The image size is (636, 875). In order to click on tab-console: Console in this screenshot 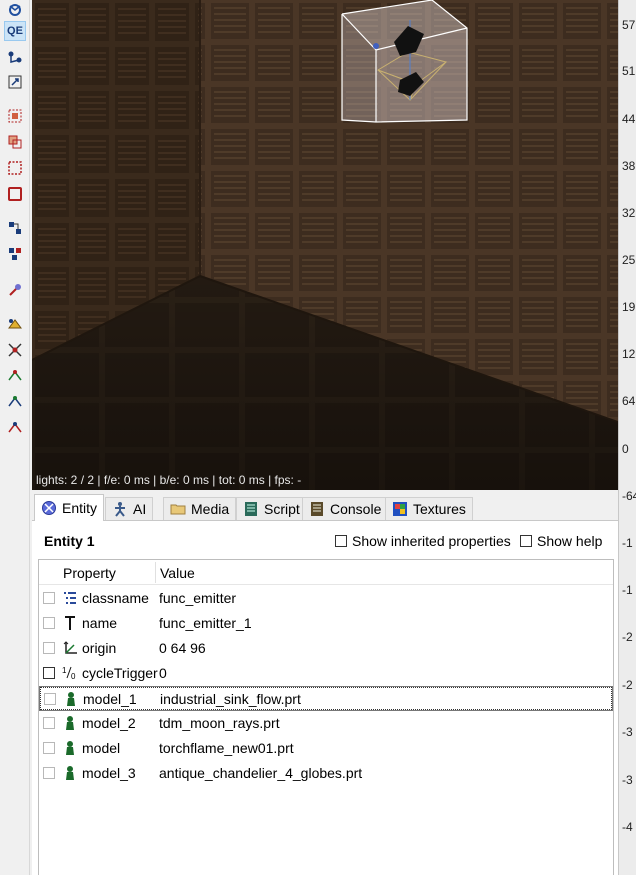, I will do `click(345, 508)`.